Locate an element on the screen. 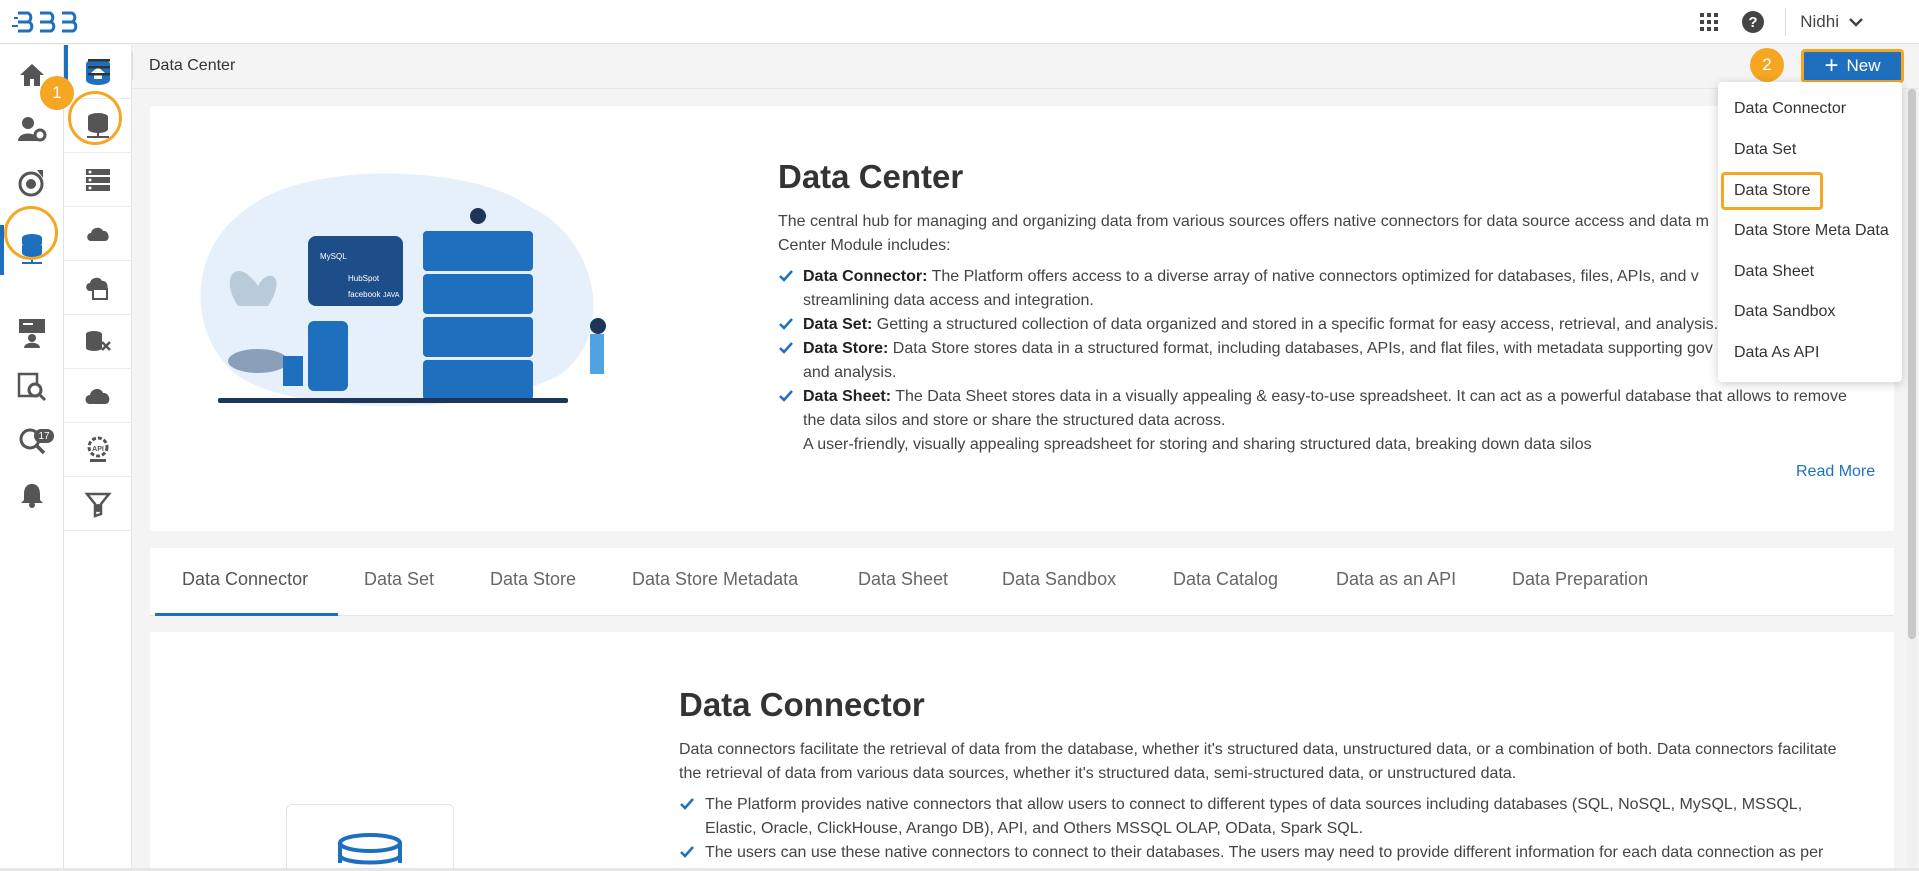  scrollbar-thumb is located at coordinates (1912, 364).